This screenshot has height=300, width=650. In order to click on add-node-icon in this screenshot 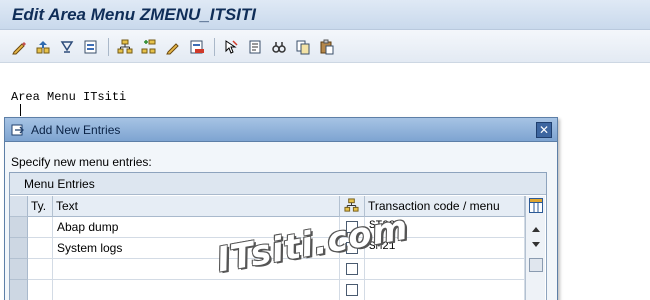, I will do `click(149, 47)`.